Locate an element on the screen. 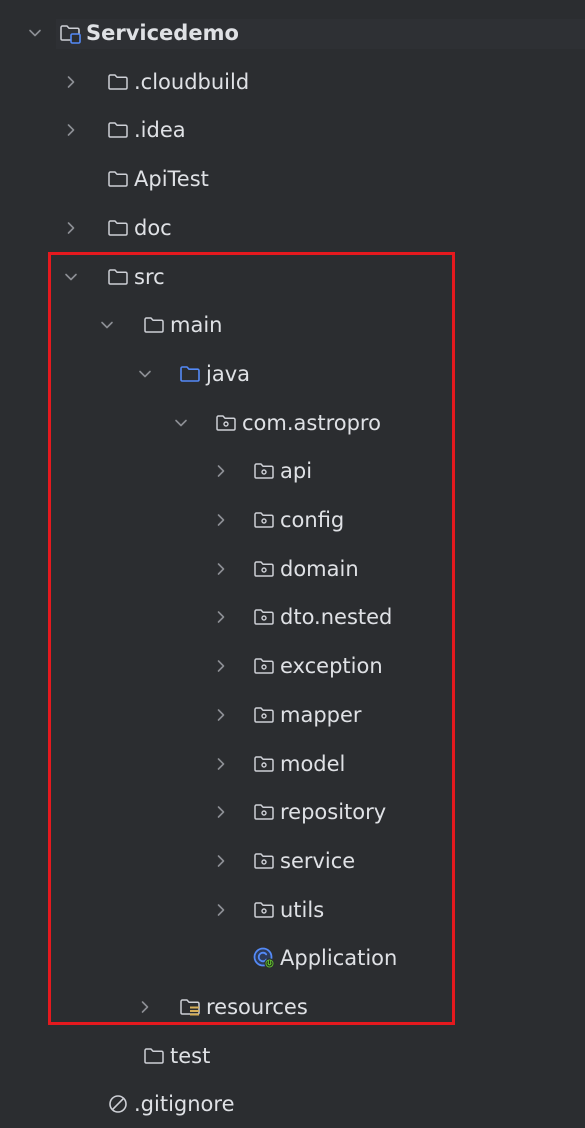  tree-node-label: service is located at coordinates (318, 860).